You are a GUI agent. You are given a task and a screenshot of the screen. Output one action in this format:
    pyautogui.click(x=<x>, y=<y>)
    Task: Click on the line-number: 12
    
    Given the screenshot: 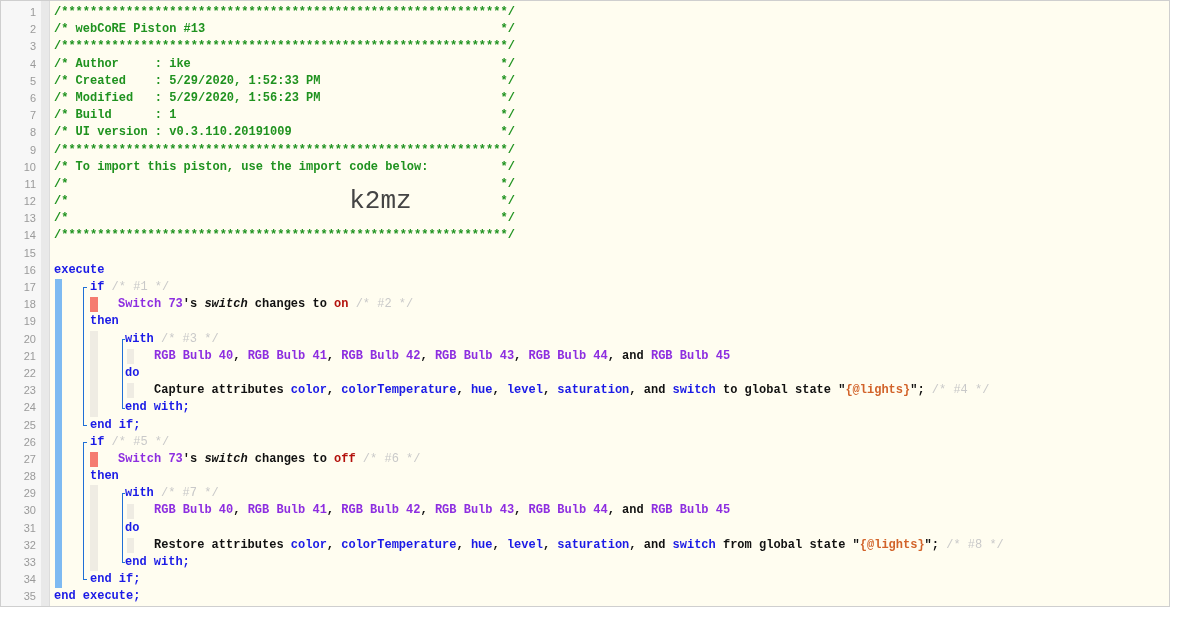 What is the action you would take?
    pyautogui.click(x=29, y=202)
    